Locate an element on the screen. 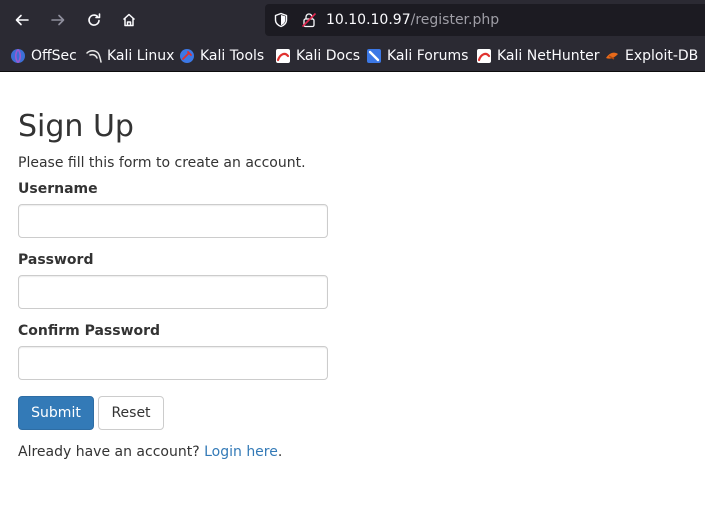 The height and width of the screenshot is (517, 705). password-input is located at coordinates (173, 292).